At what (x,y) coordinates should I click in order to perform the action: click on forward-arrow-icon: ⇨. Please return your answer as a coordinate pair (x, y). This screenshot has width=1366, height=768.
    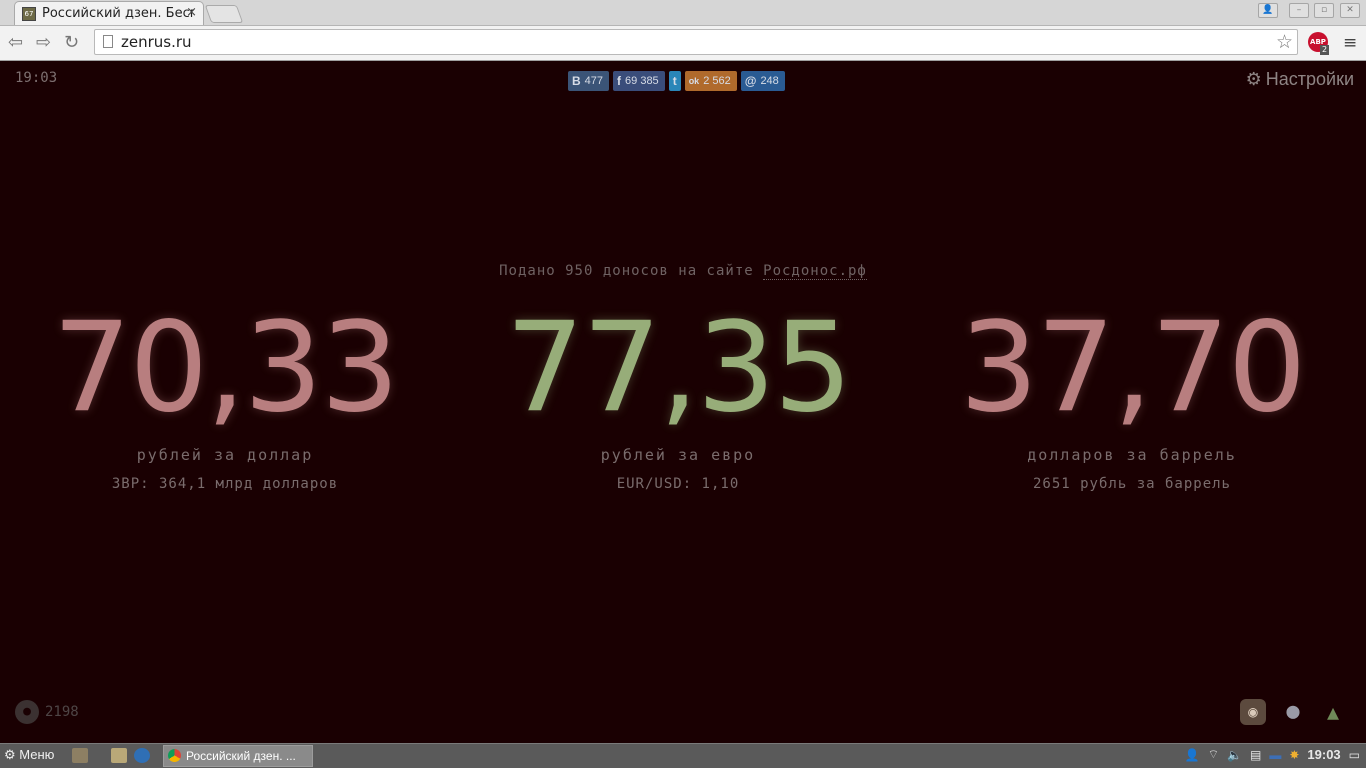
    Looking at the image, I should click on (43, 42).